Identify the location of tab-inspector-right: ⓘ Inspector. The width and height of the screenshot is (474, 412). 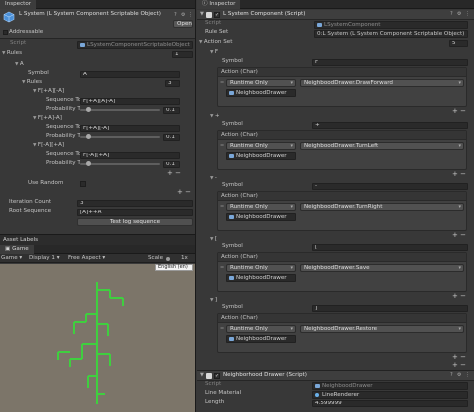
(219, 4).